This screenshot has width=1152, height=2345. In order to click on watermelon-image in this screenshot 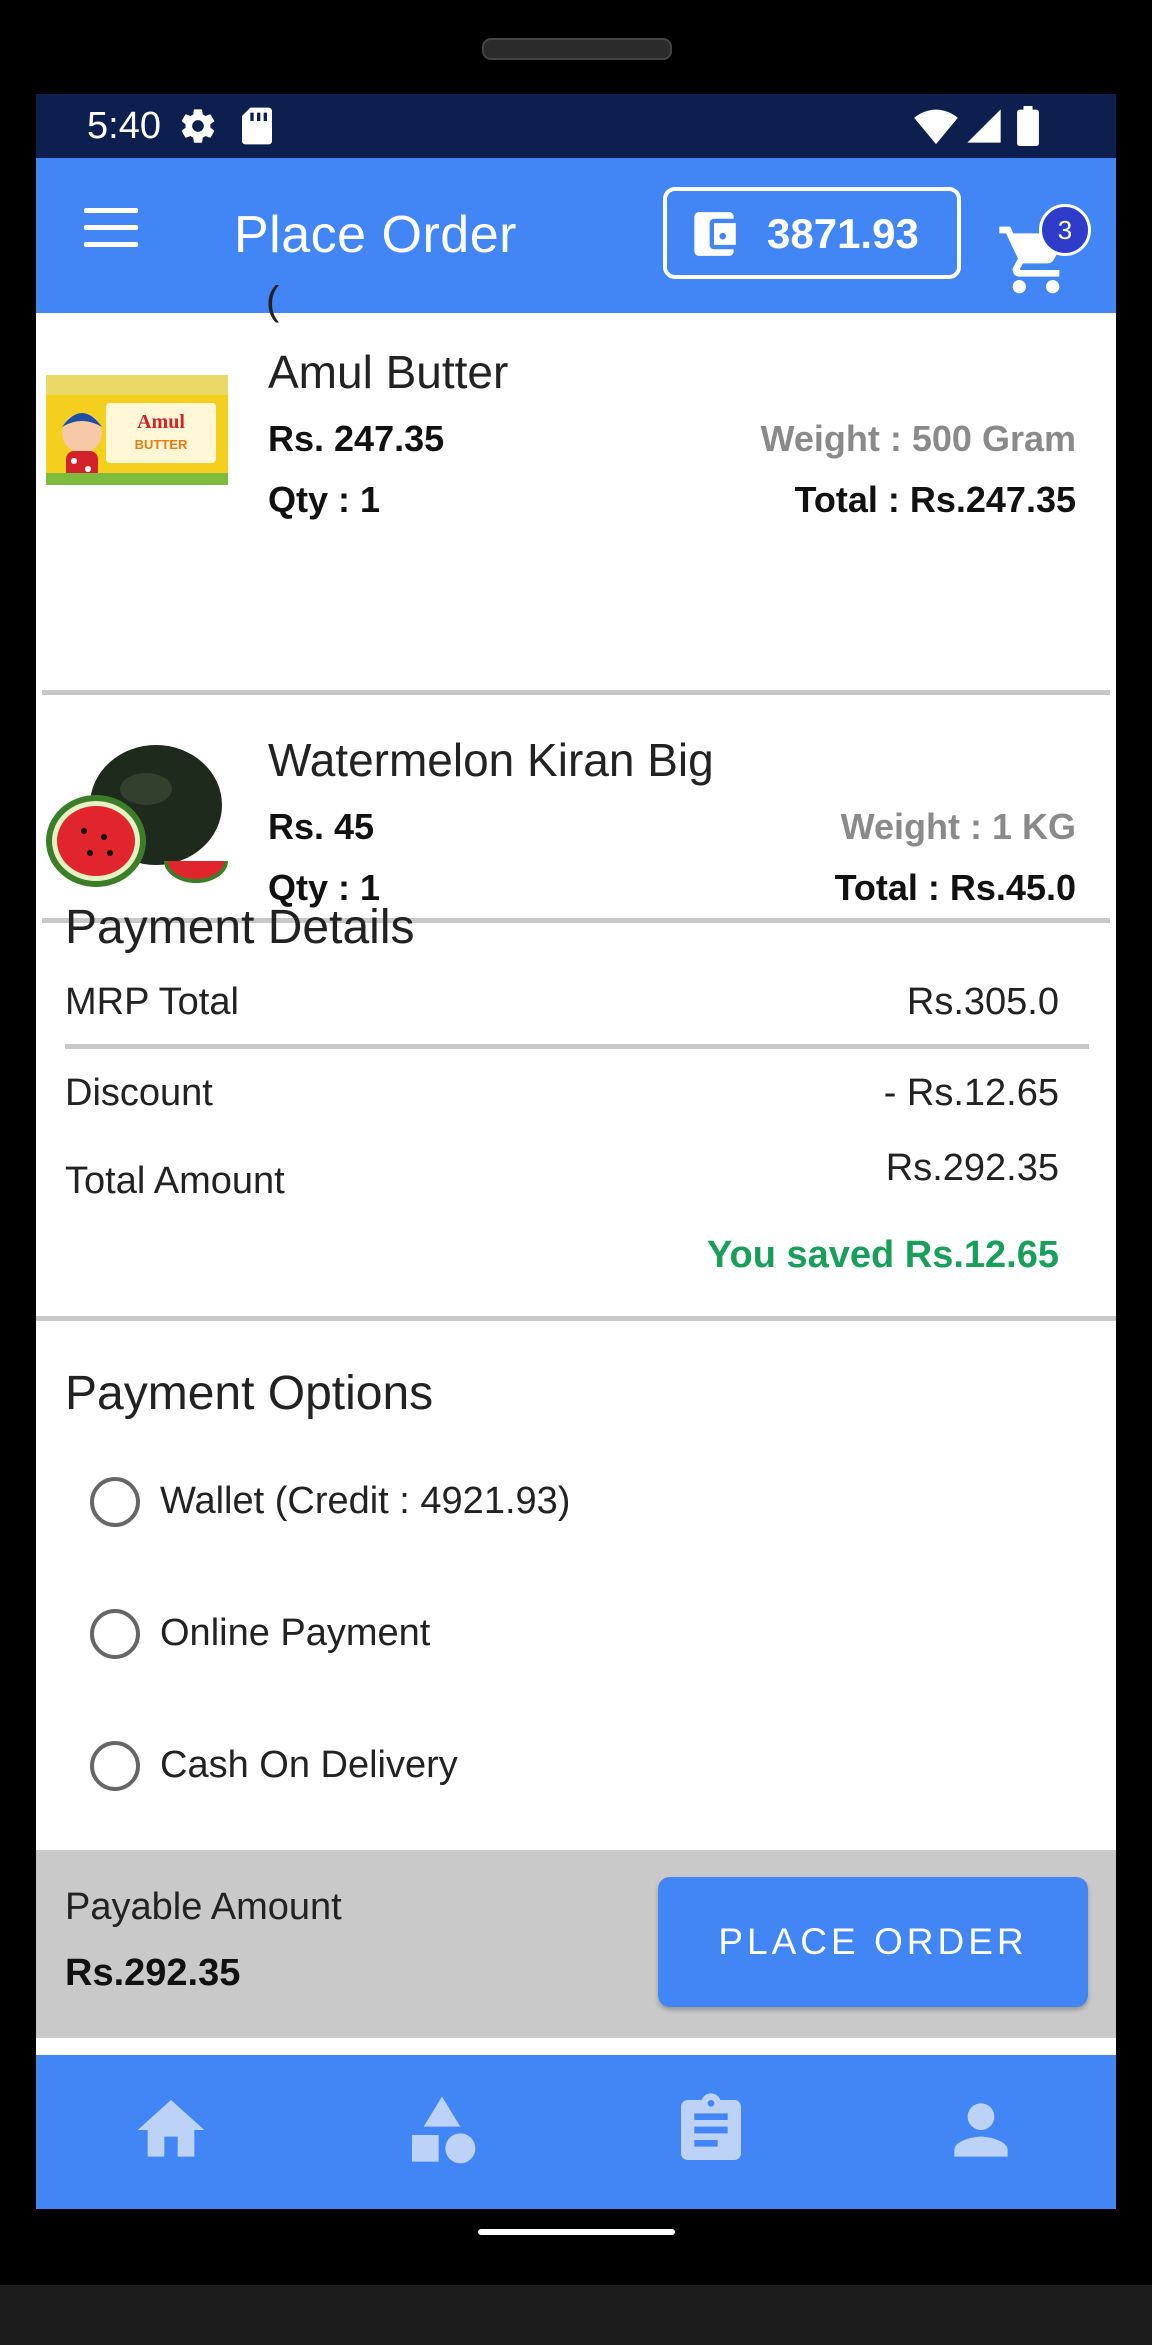, I will do `click(137, 816)`.